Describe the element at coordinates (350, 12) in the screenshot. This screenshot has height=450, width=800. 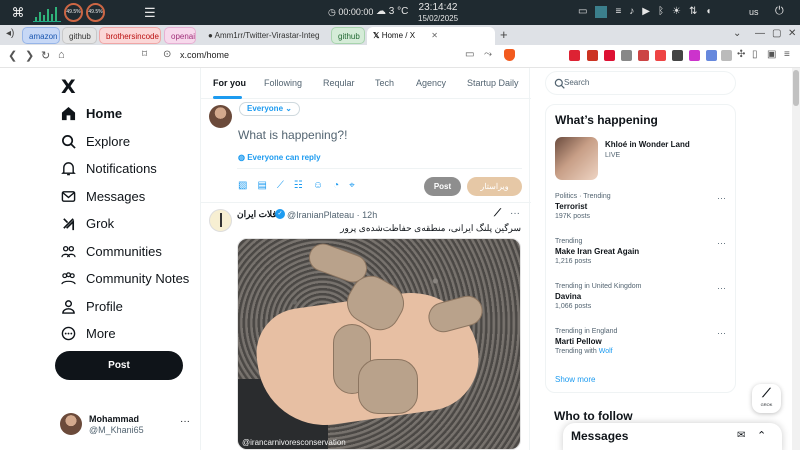
I see `timer: ◷ 00:00:00` at that location.